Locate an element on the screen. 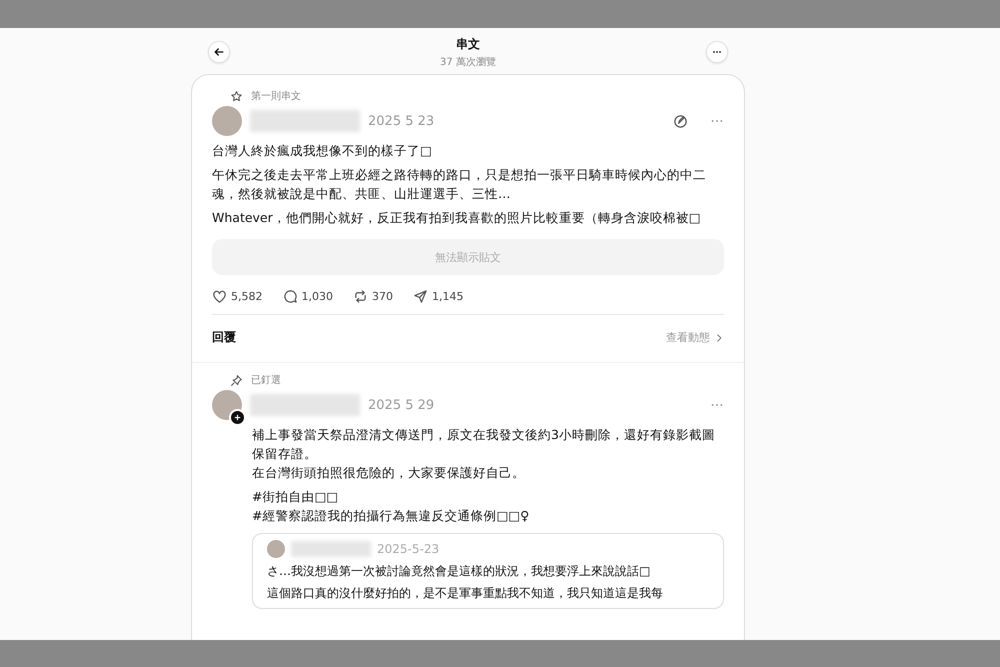 This screenshot has width=1000, height=667. follow-badge is located at coordinates (237, 417).